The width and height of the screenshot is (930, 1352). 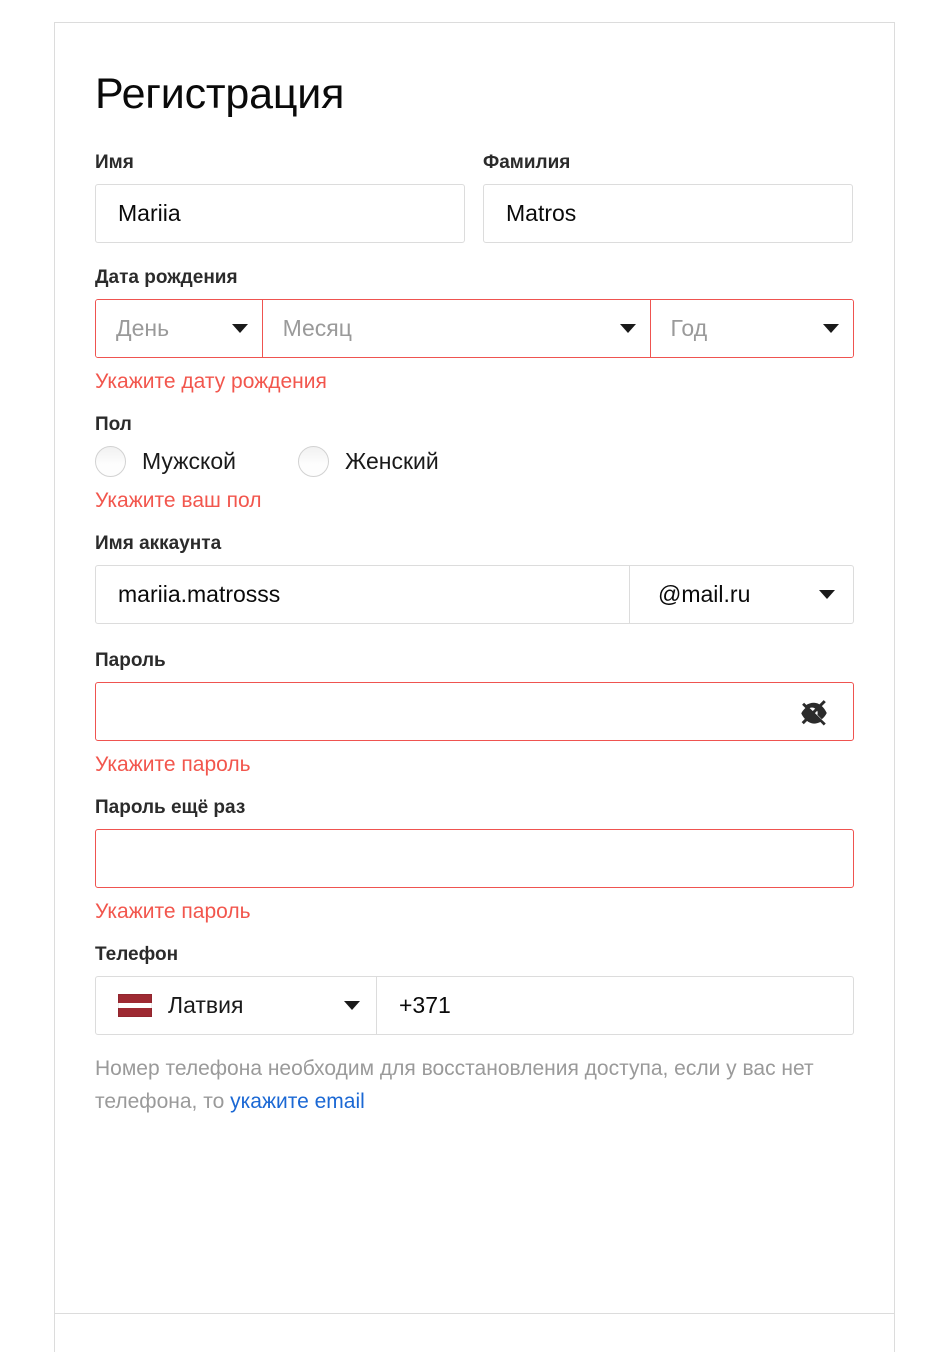 I want to click on account-username-input: mariia.matrosss, so click(x=363, y=595).